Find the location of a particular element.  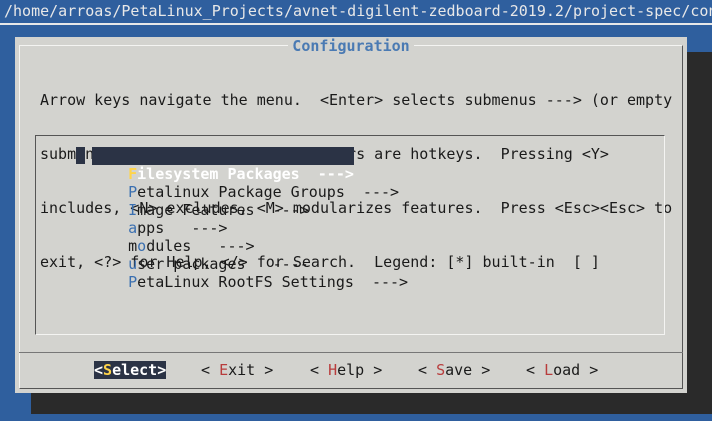

load-button: < Load > is located at coordinates (562, 370).